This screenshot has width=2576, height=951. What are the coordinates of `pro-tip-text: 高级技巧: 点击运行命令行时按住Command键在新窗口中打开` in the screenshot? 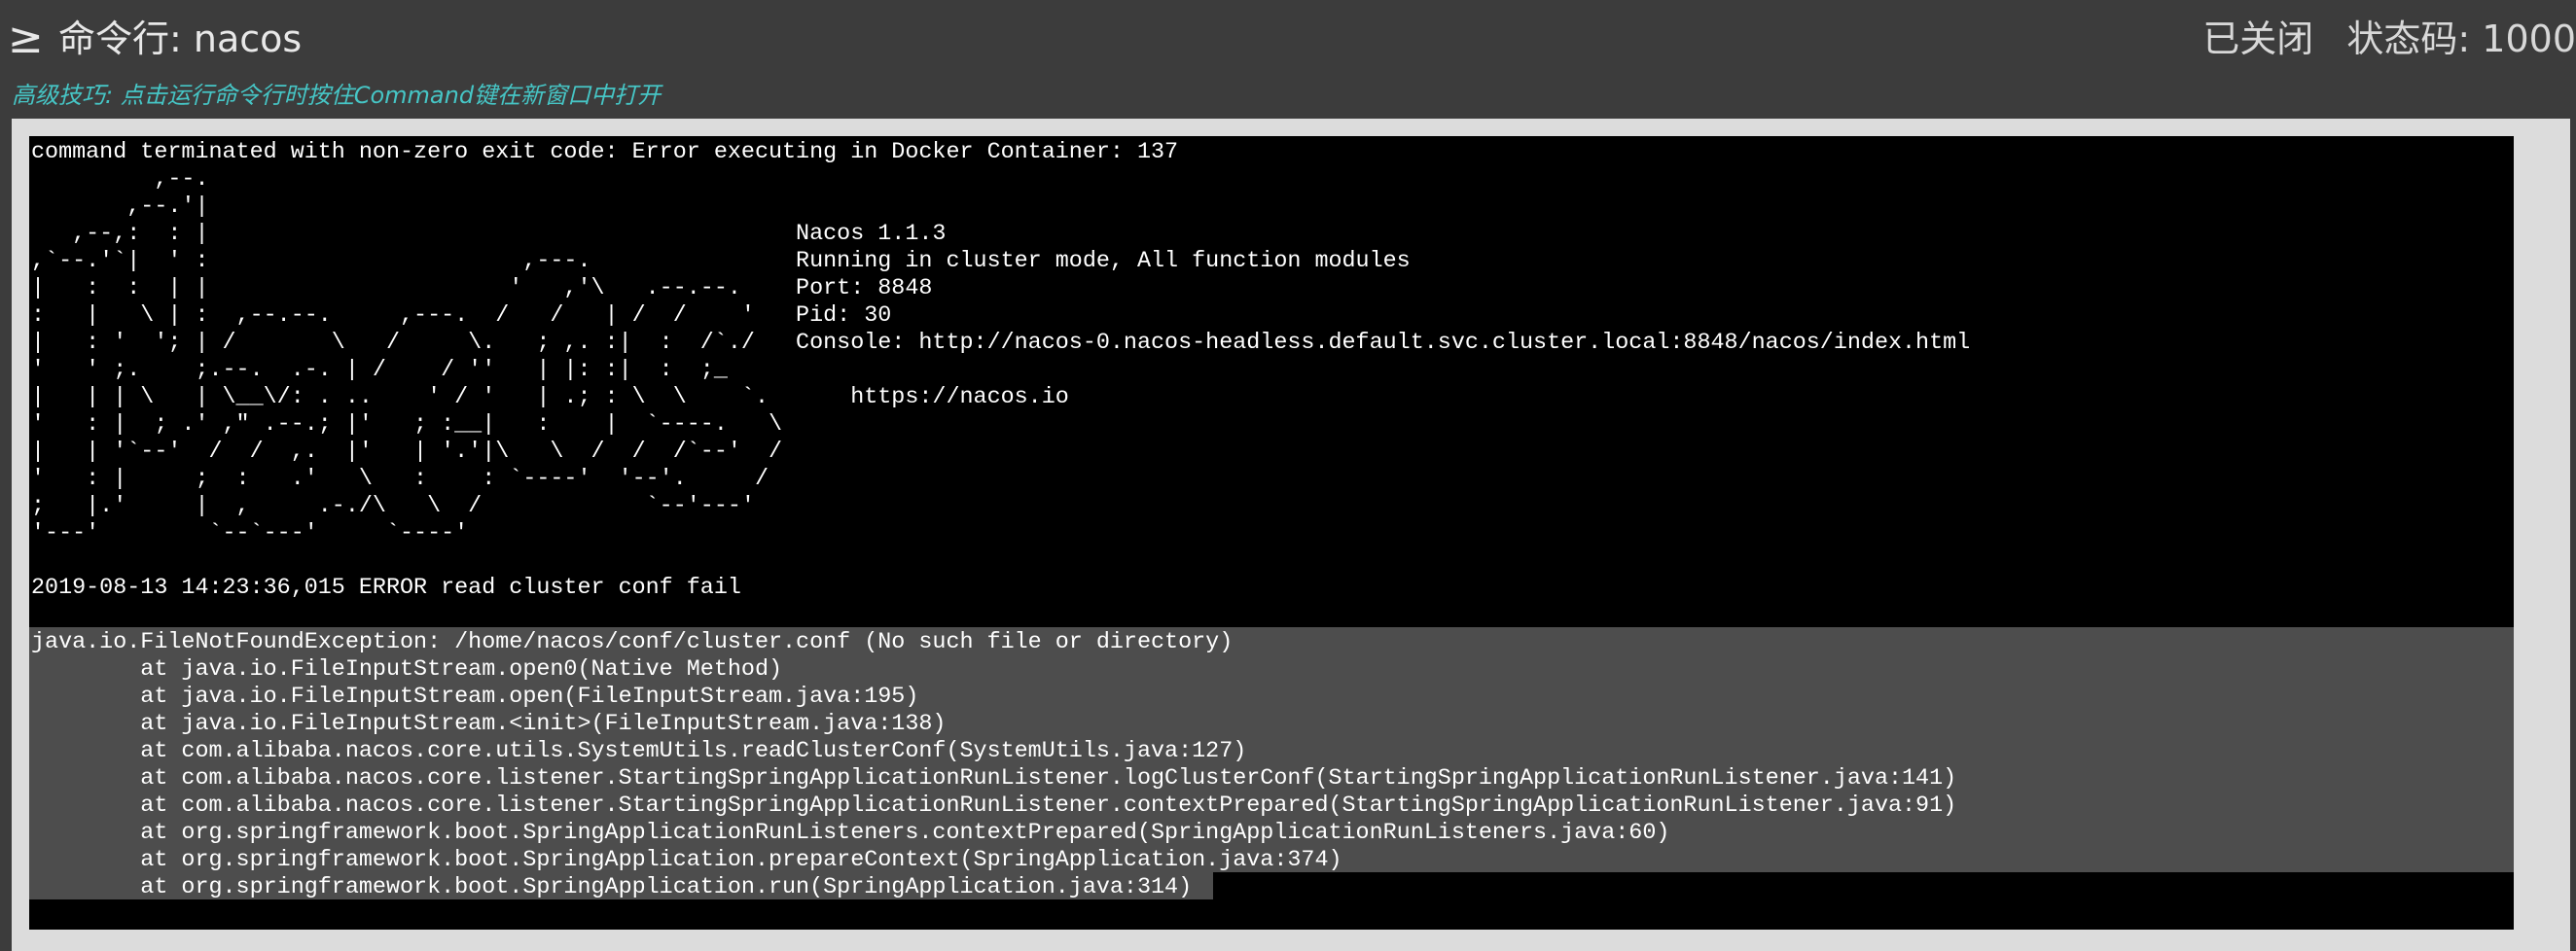 It's located at (337, 96).